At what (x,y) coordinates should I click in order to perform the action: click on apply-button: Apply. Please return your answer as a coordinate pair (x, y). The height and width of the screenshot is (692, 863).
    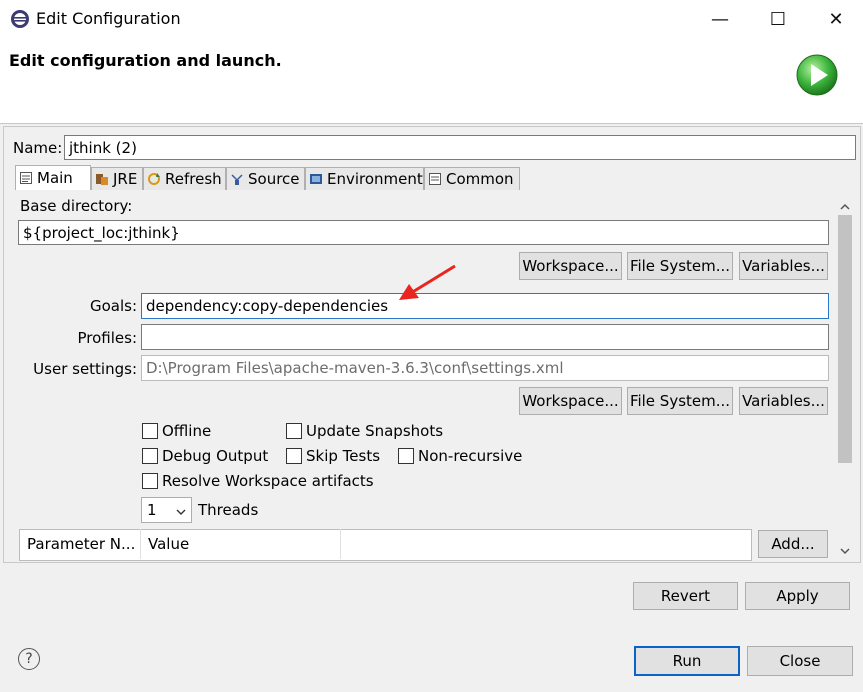
    Looking at the image, I should click on (797, 596).